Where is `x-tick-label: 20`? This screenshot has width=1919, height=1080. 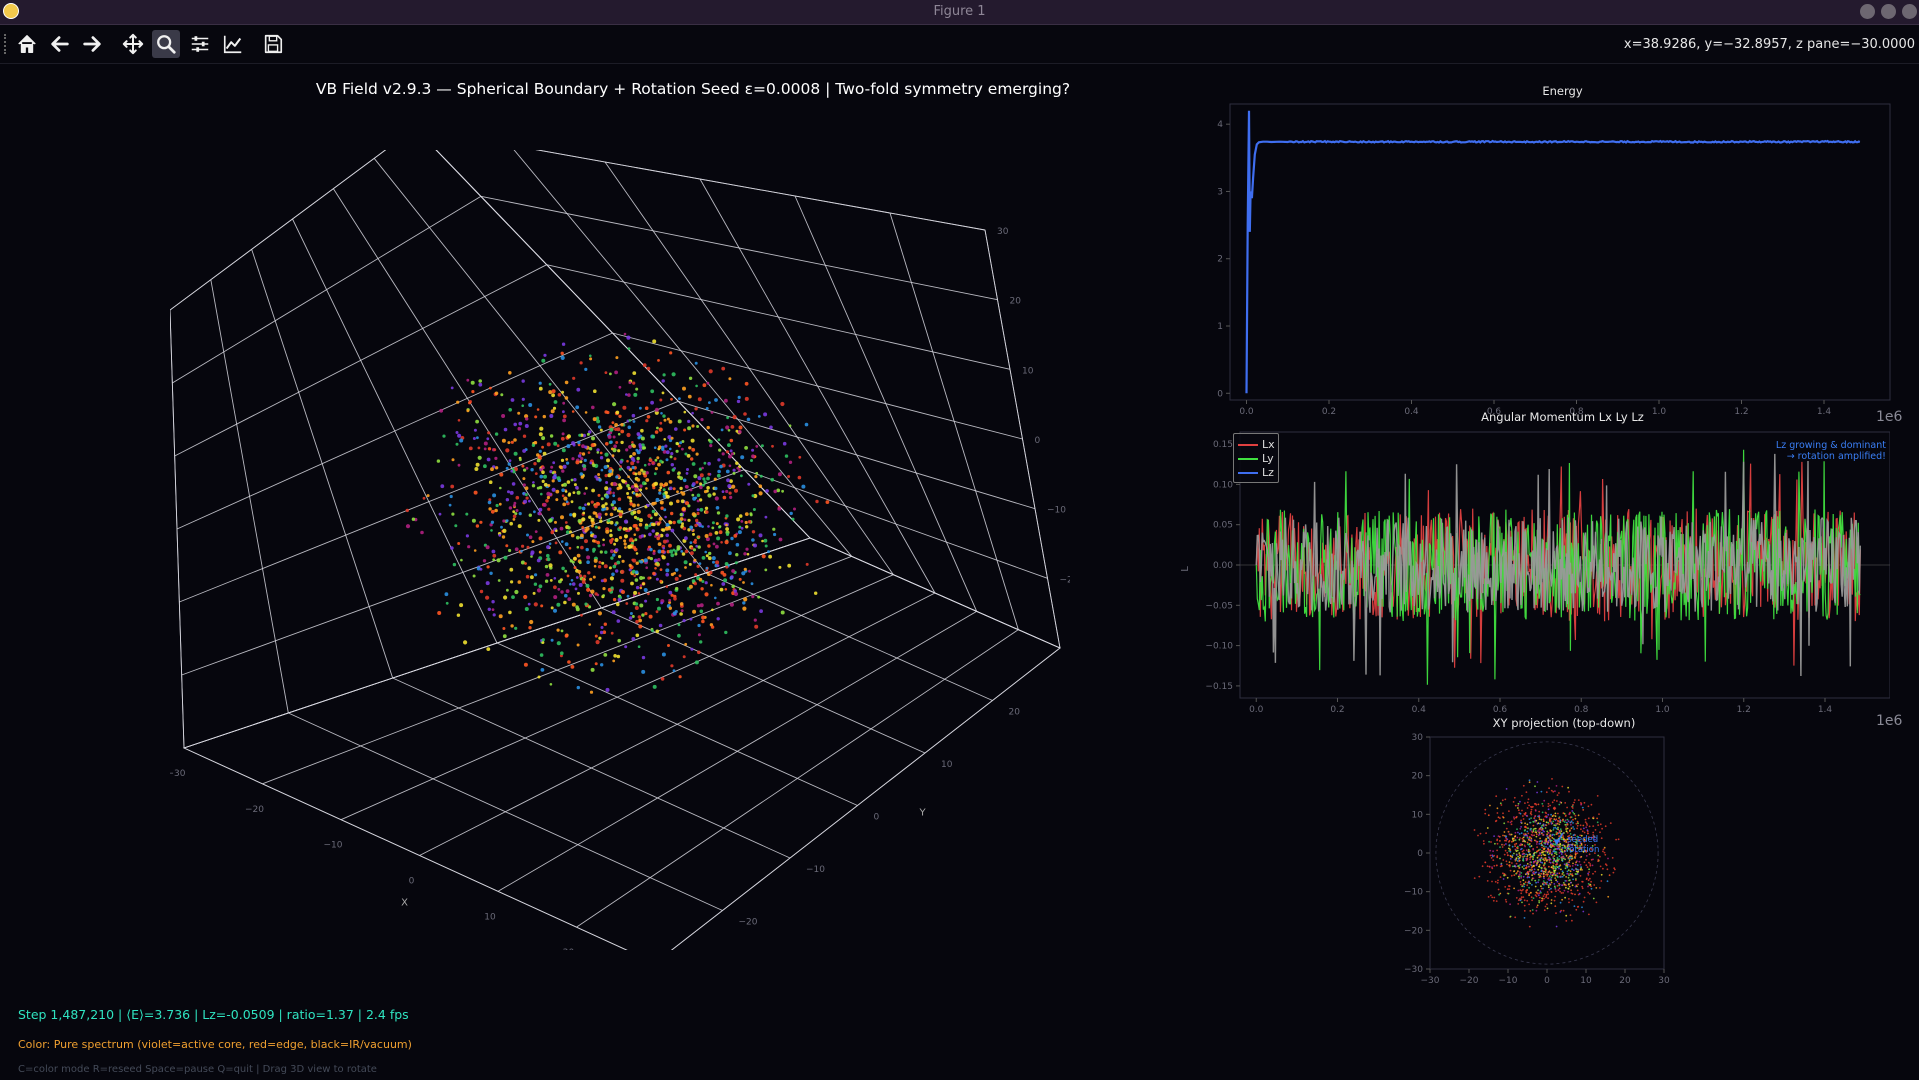
x-tick-label: 20 is located at coordinates (569, 949).